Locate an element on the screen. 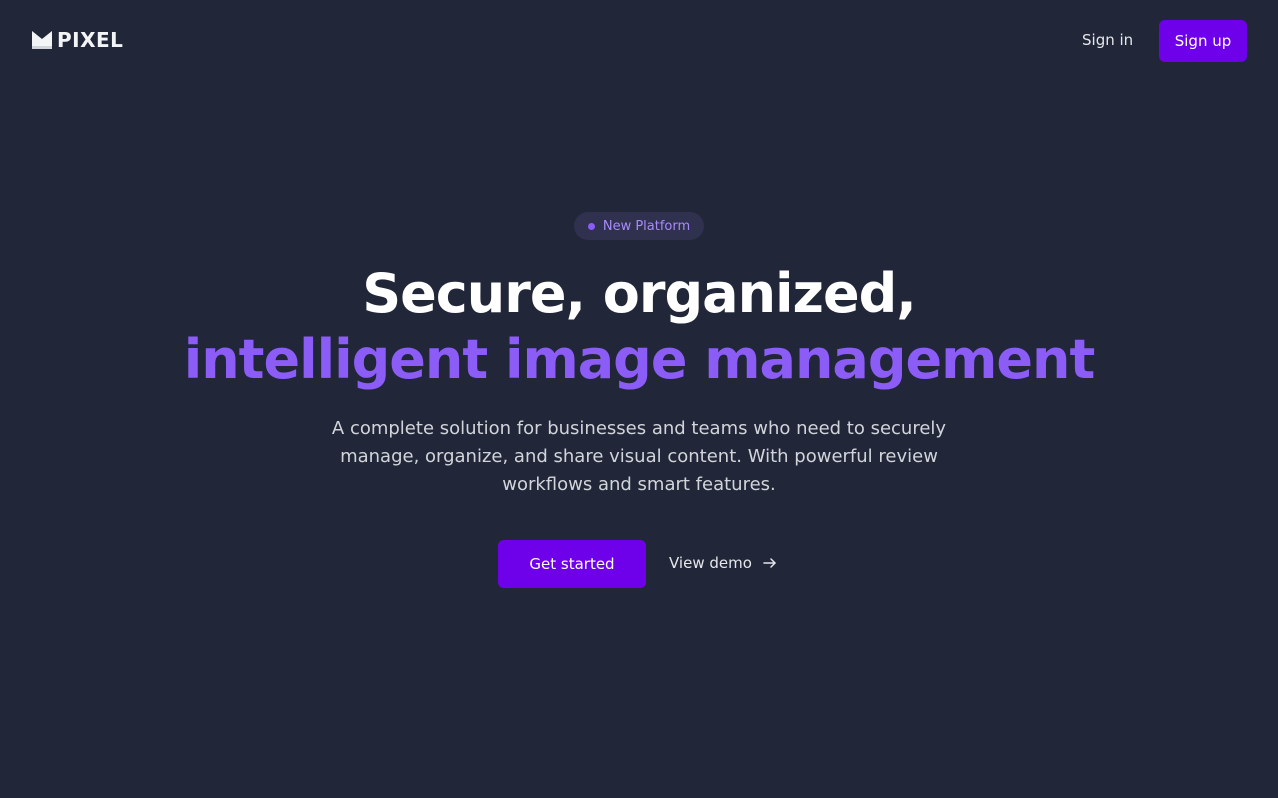 Image resolution: width=1278 pixels, height=798 pixels. badge-dot-icon is located at coordinates (591, 226).